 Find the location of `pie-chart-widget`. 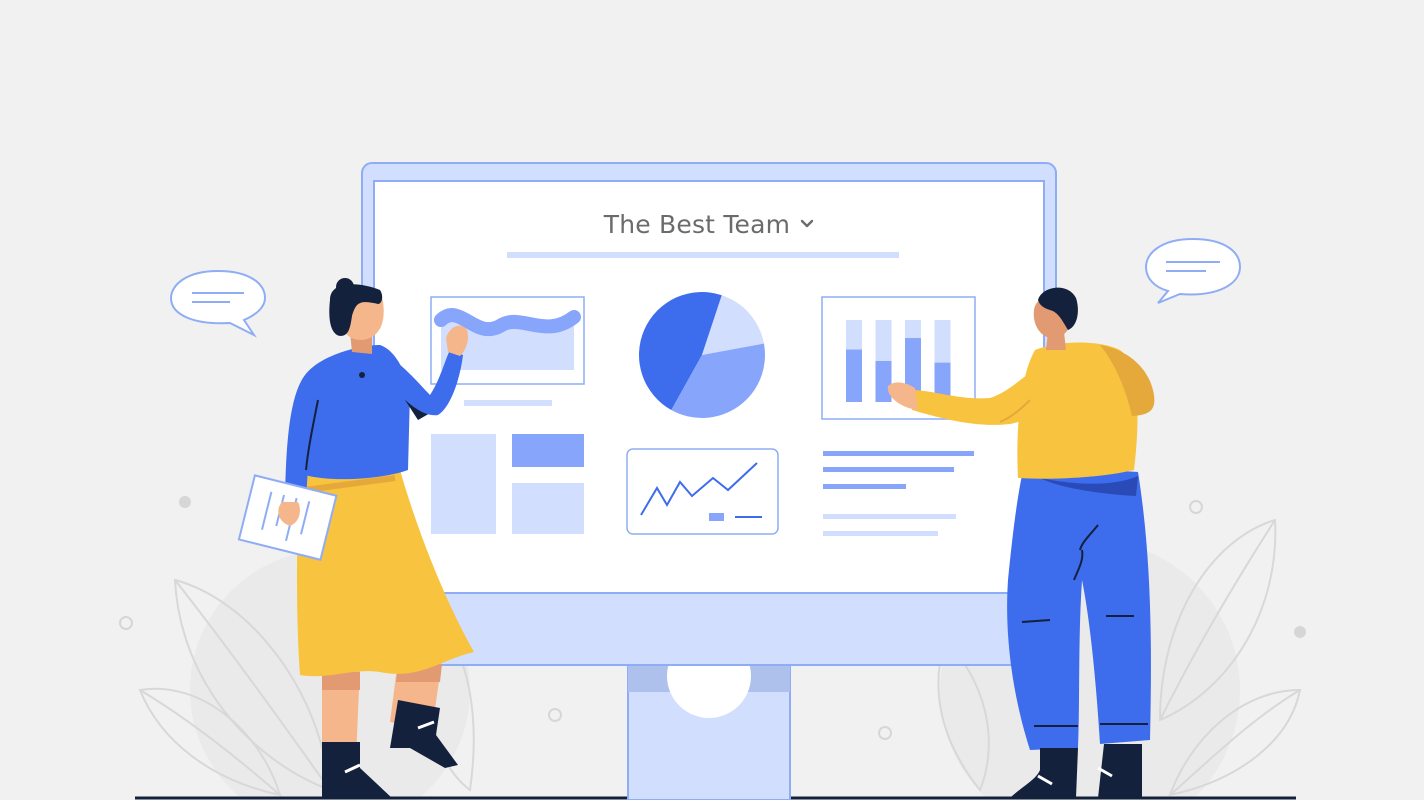

pie-chart-widget is located at coordinates (701, 355).